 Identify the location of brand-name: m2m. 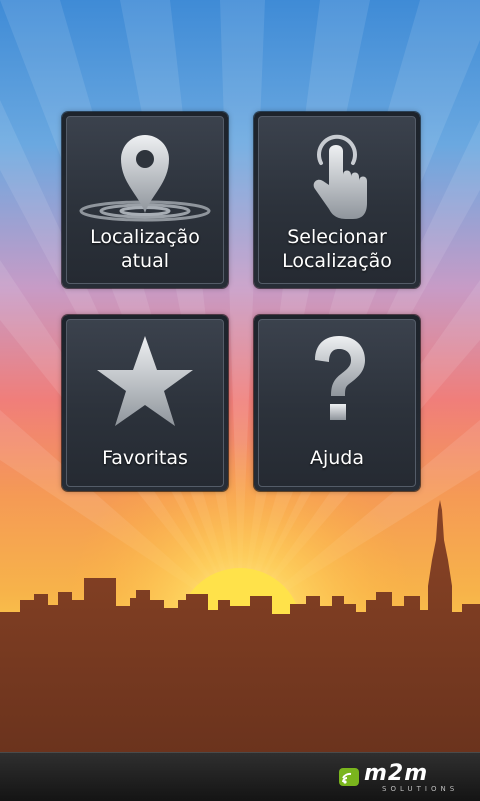
(396, 773).